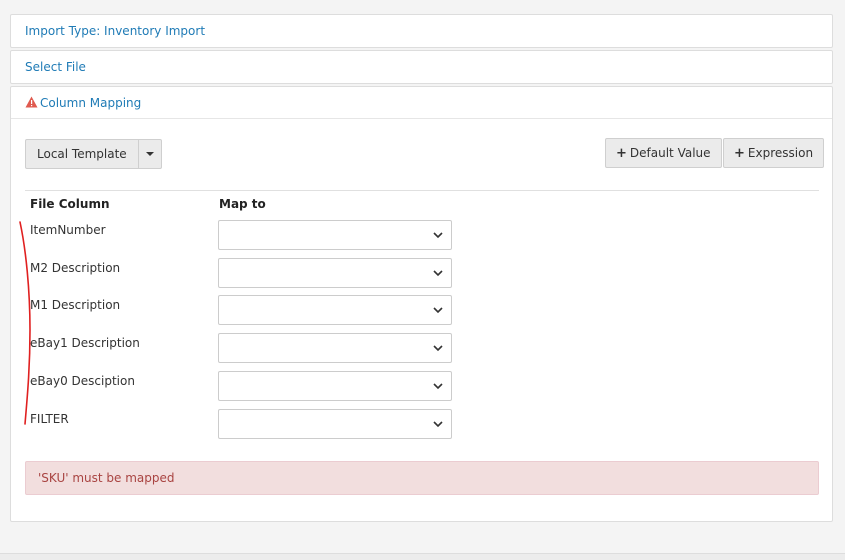 Image resolution: width=845 pixels, height=560 pixels. I want to click on file-column-label: M1 Description, so click(75, 305).